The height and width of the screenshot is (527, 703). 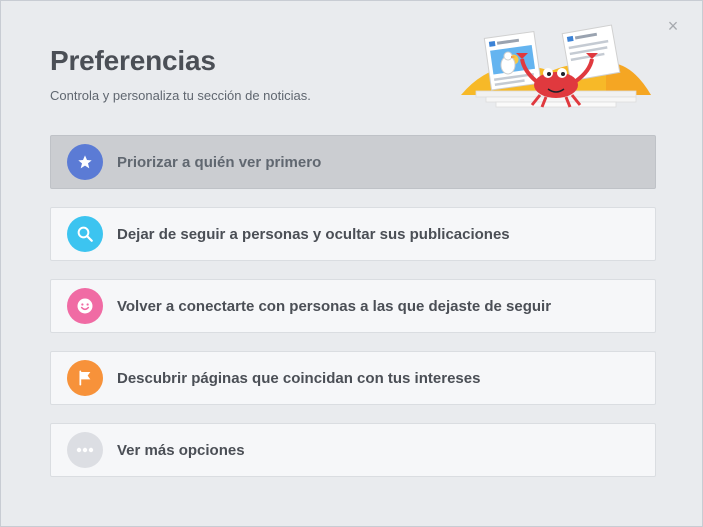 What do you see at coordinates (85, 162) in the screenshot?
I see `star-icon` at bounding box center [85, 162].